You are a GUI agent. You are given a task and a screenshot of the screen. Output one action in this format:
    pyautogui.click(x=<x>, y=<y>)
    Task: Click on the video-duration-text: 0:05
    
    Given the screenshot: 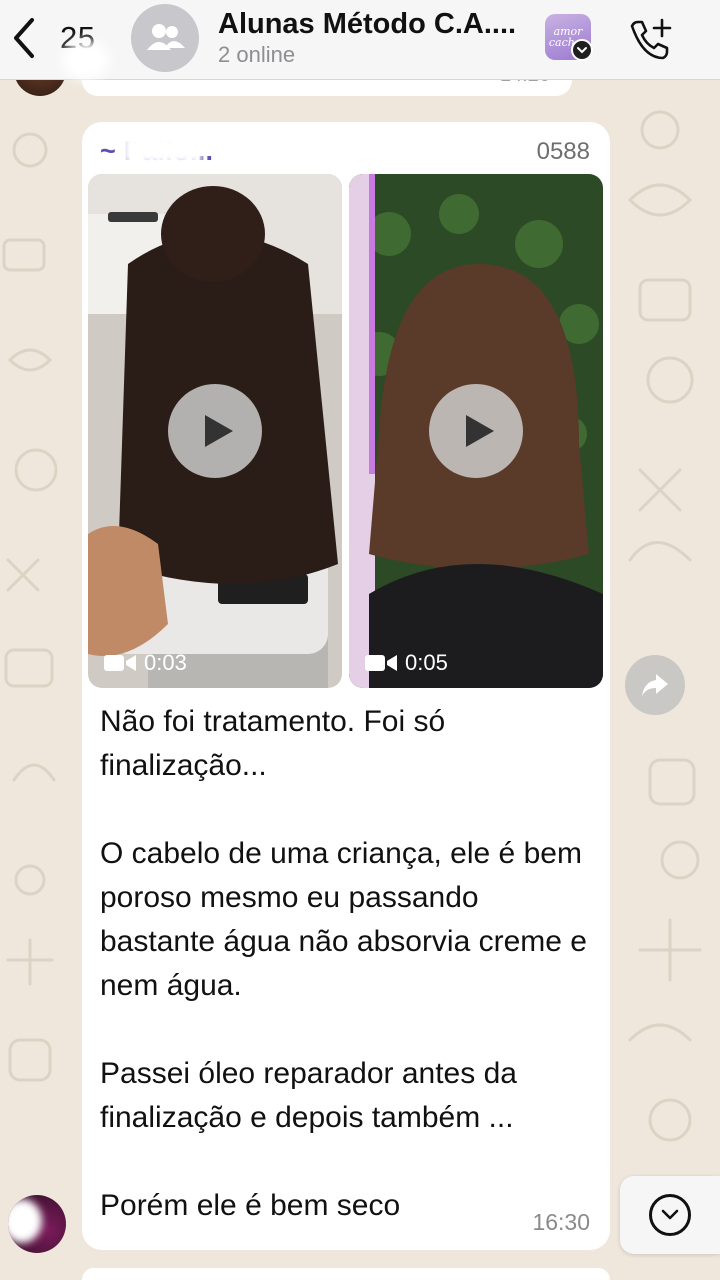 What is the action you would take?
    pyautogui.click(x=426, y=662)
    